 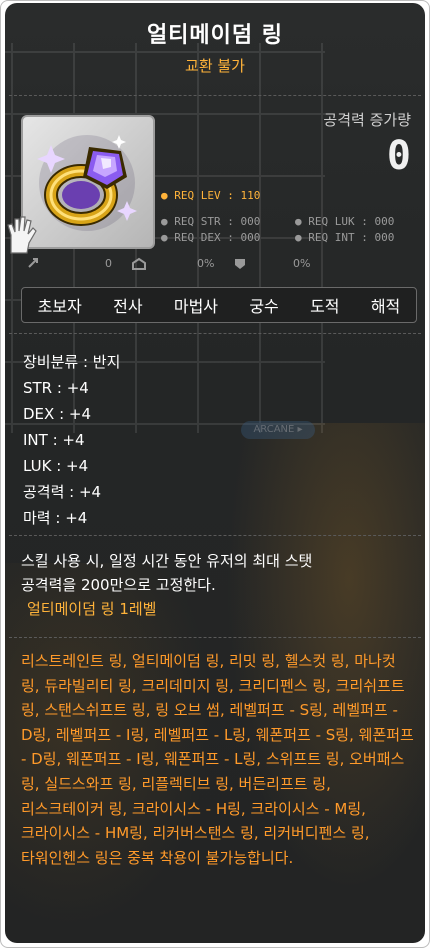 What do you see at coordinates (55, 518) in the screenshot?
I see `stat-magic: 마력 : +4` at bounding box center [55, 518].